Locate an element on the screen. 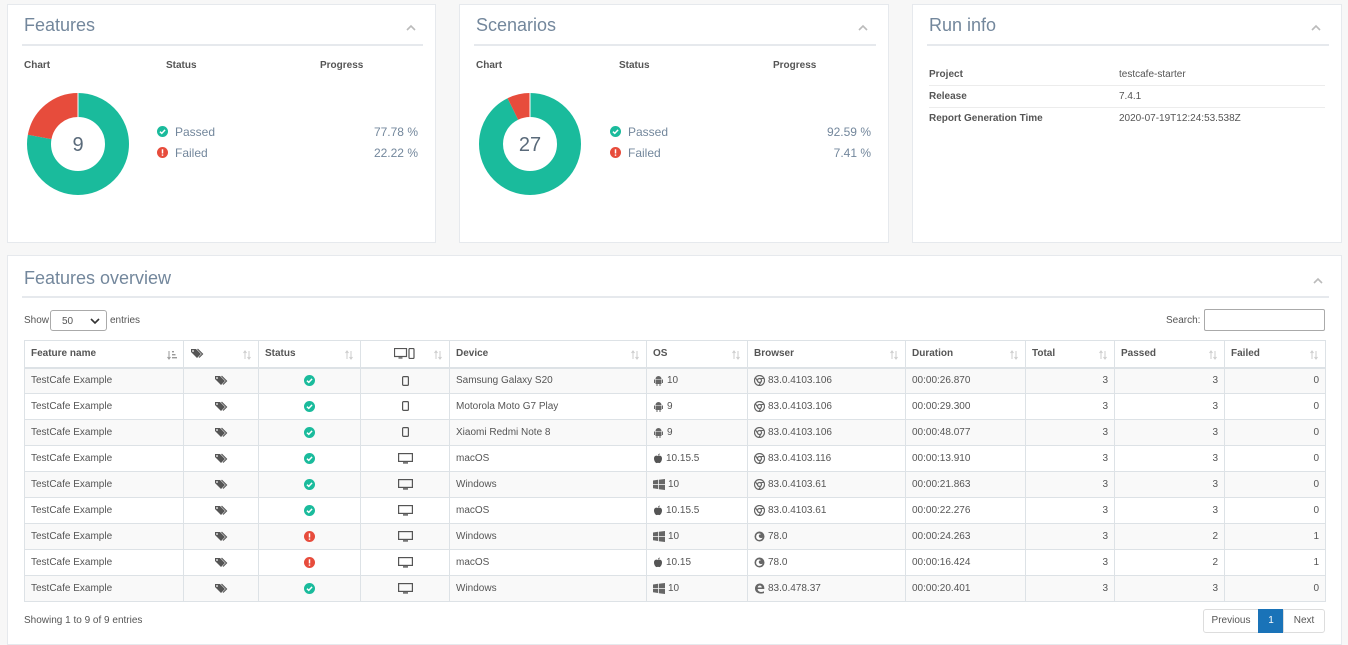  header-device: Device is located at coordinates (548, 354).